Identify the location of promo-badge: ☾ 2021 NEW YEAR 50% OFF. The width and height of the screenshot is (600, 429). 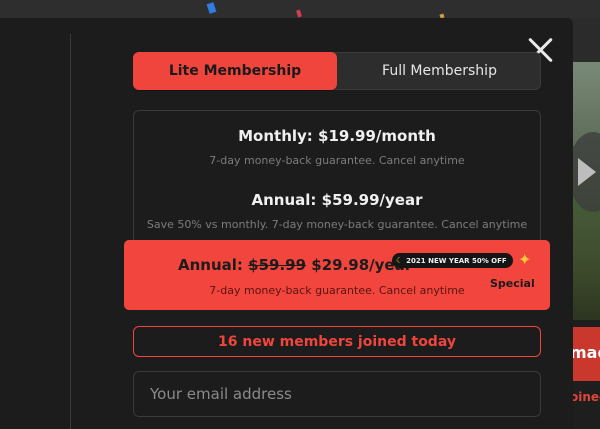
(452, 260).